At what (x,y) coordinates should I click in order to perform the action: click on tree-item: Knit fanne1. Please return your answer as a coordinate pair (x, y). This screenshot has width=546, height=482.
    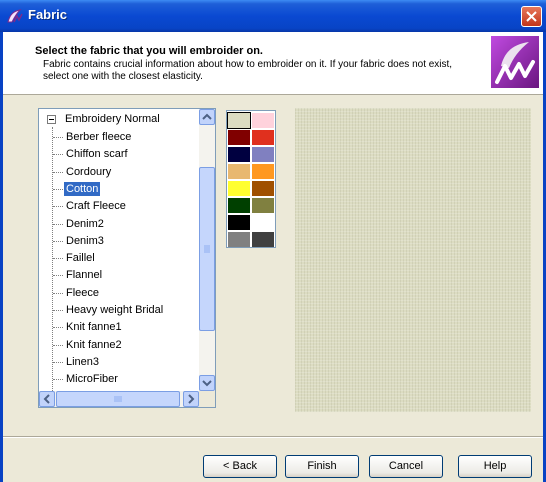
    Looking at the image, I should click on (126, 327).